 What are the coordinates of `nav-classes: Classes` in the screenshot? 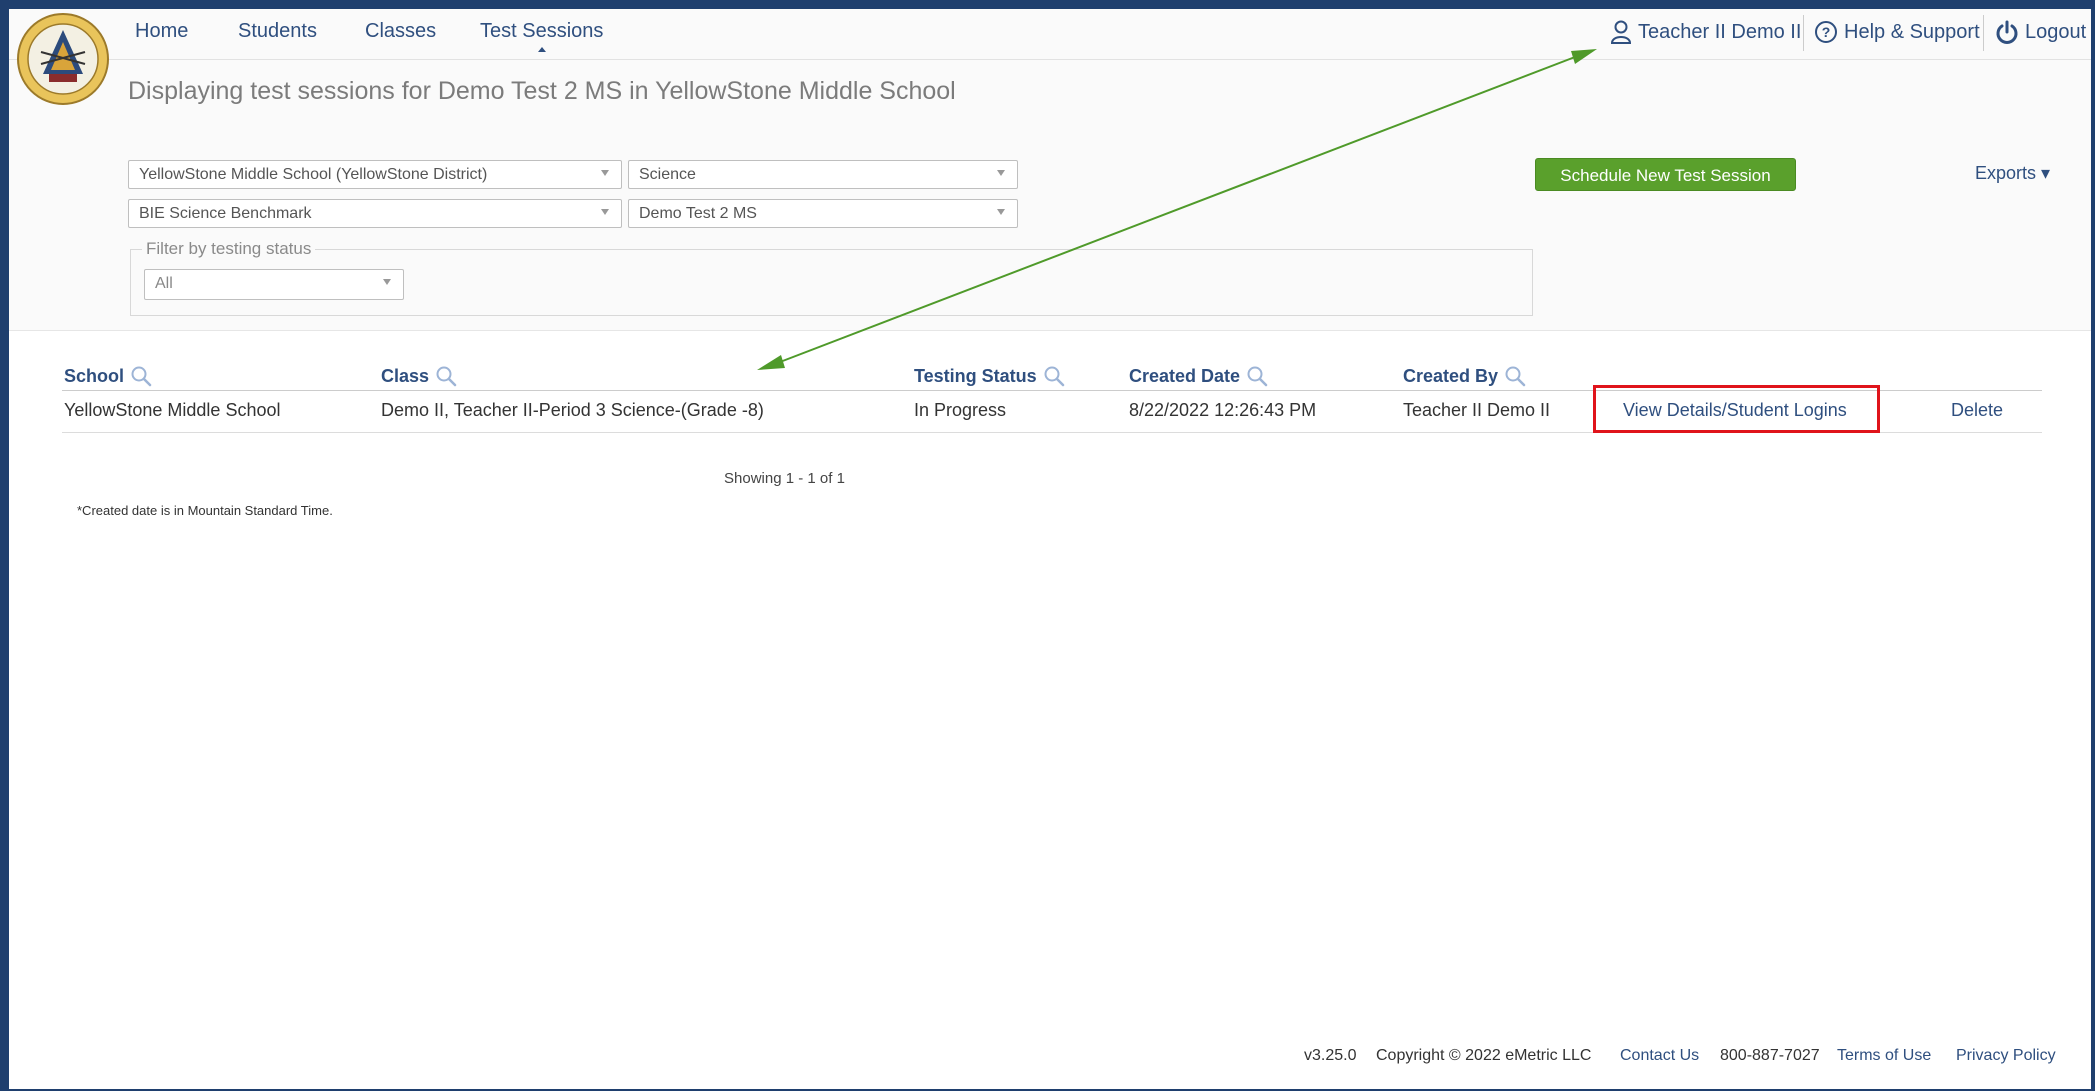 It's located at (400, 31).